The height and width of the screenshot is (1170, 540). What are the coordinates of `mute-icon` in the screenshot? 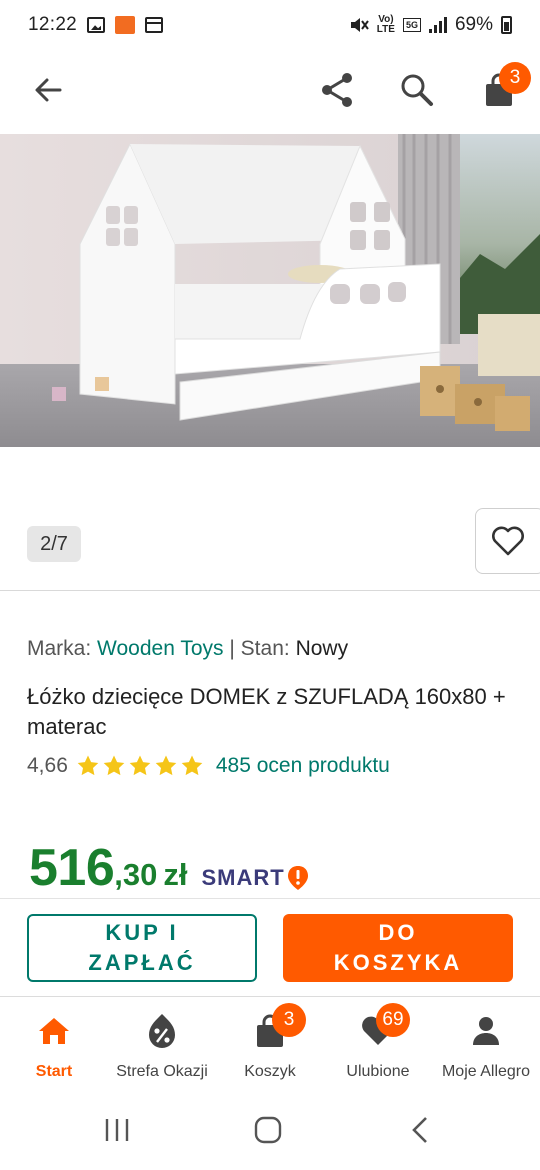 It's located at (359, 25).